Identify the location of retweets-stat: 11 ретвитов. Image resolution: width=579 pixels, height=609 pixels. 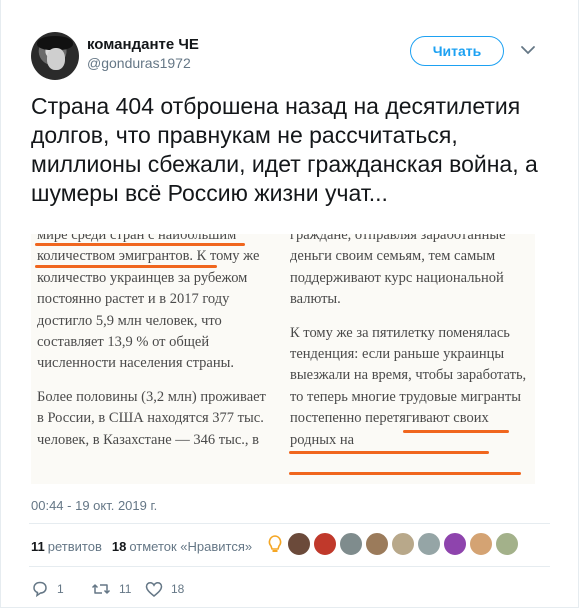
(66, 546).